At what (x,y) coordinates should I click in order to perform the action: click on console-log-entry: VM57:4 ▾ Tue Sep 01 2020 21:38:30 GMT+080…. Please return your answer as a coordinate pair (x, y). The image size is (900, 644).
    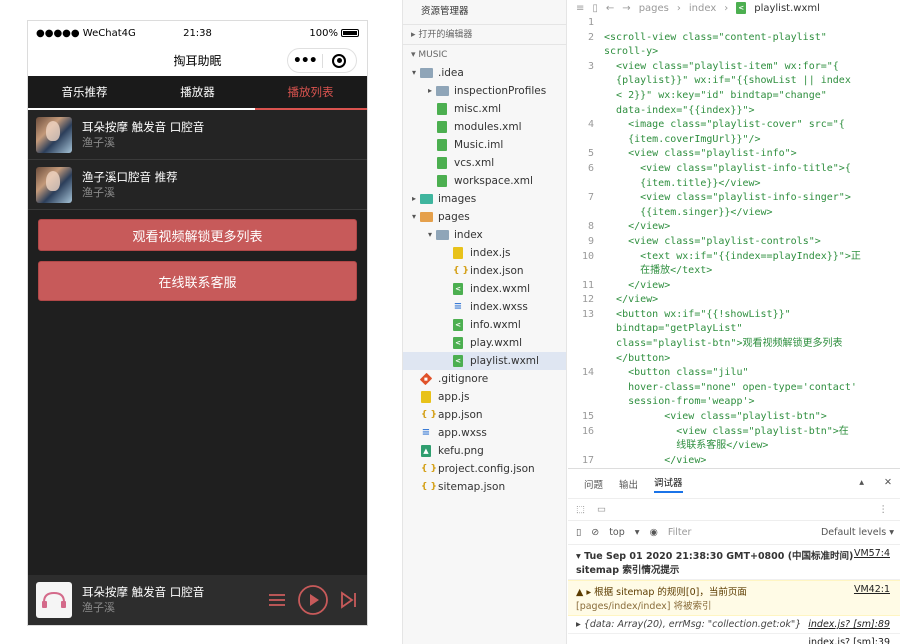
    Looking at the image, I should click on (734, 562).